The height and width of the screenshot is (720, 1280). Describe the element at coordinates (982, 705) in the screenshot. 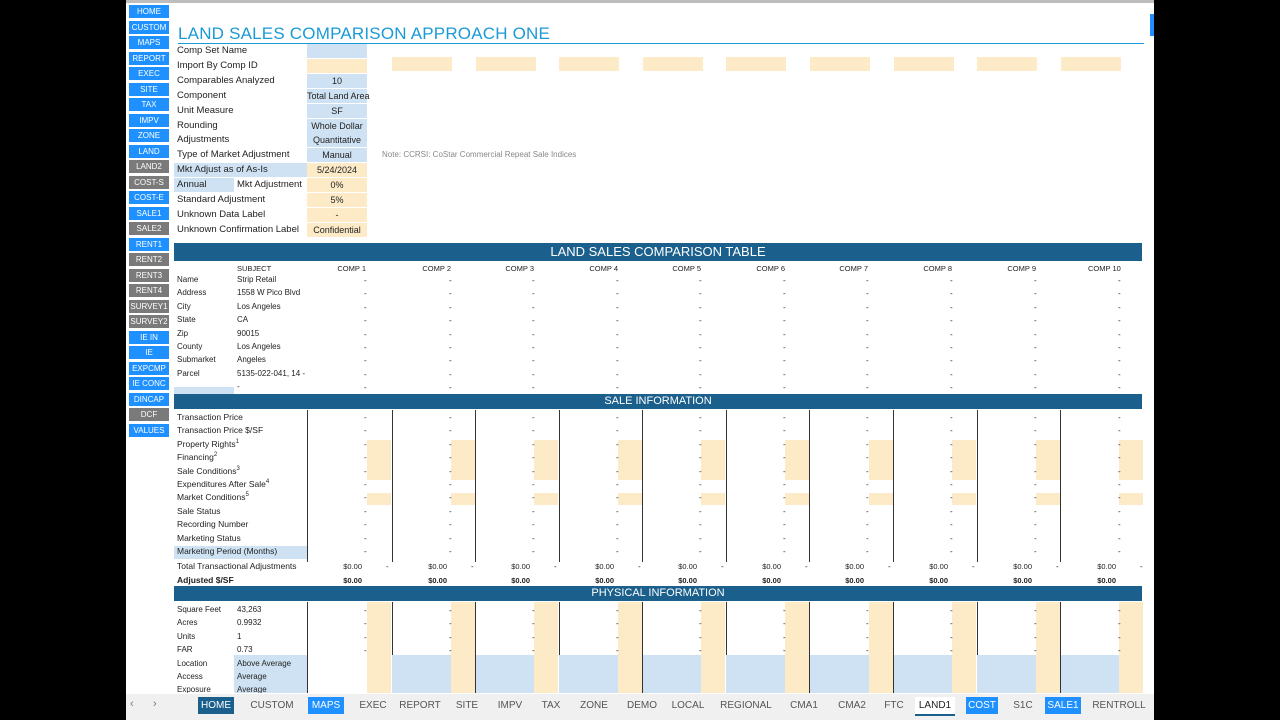

I see `tab-cost: COST` at that location.